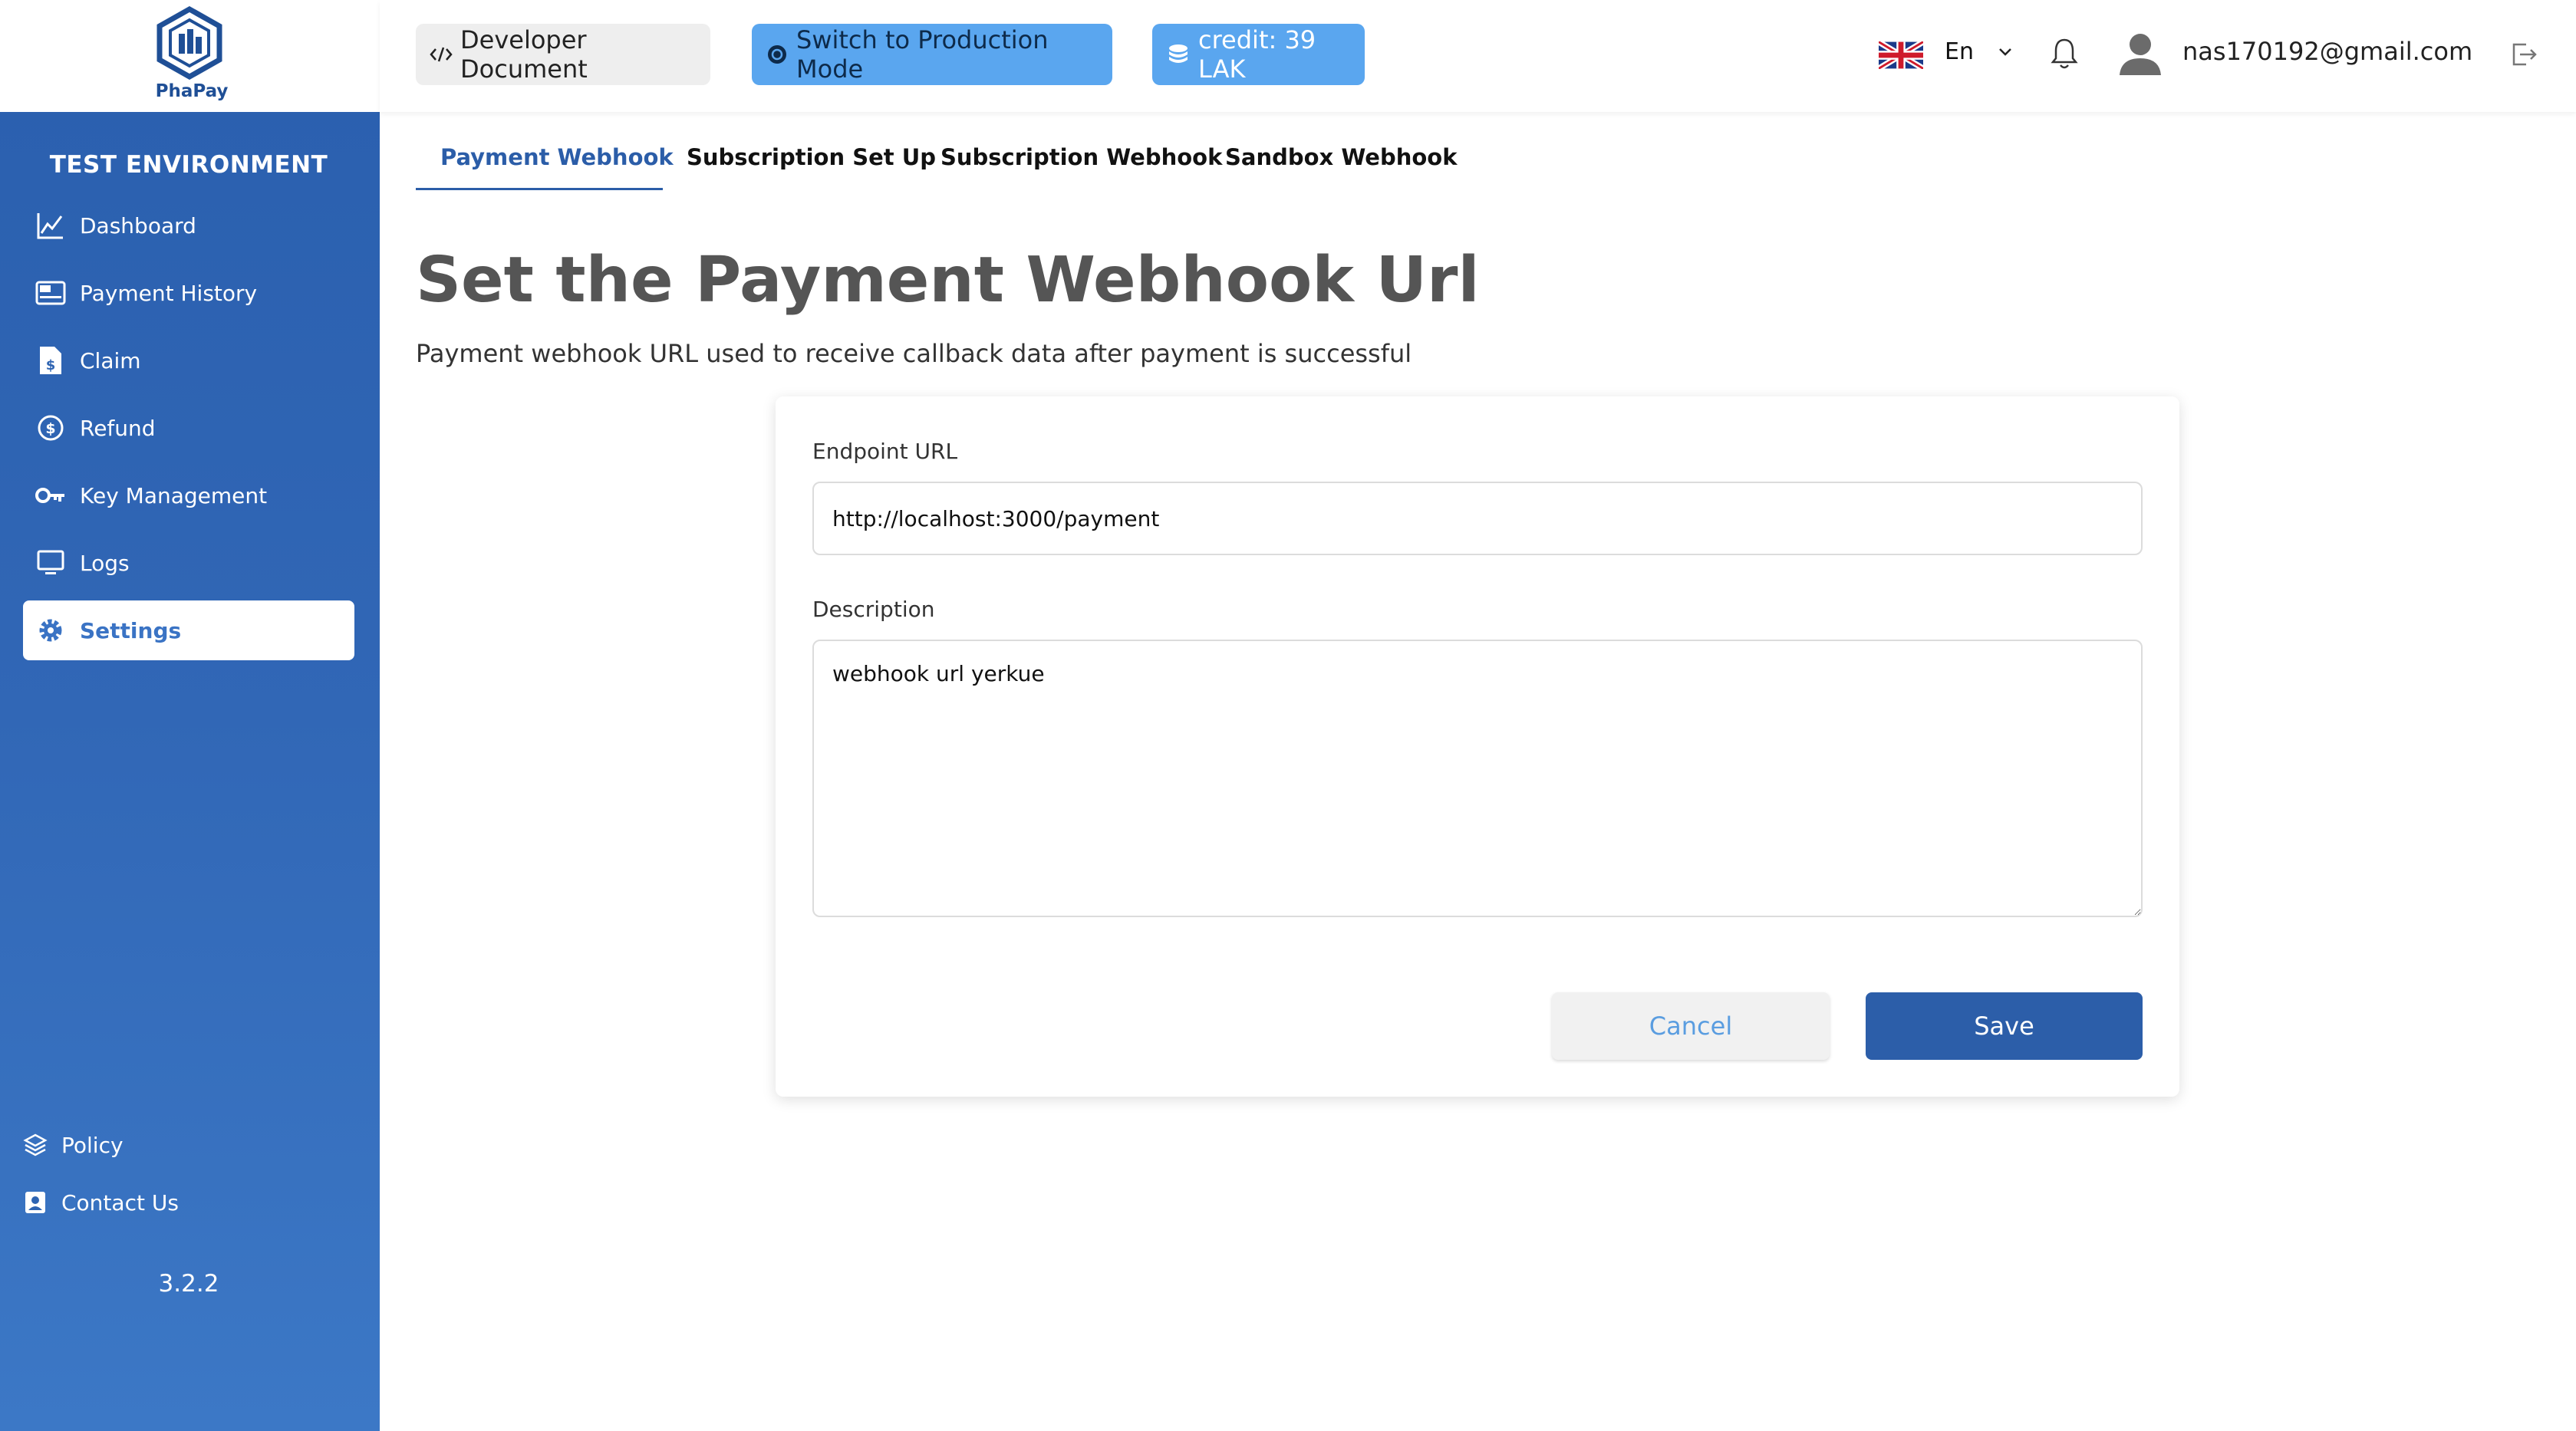 This screenshot has width=2576, height=1431. I want to click on sidebar-item-refund: $ Refund, so click(188, 428).